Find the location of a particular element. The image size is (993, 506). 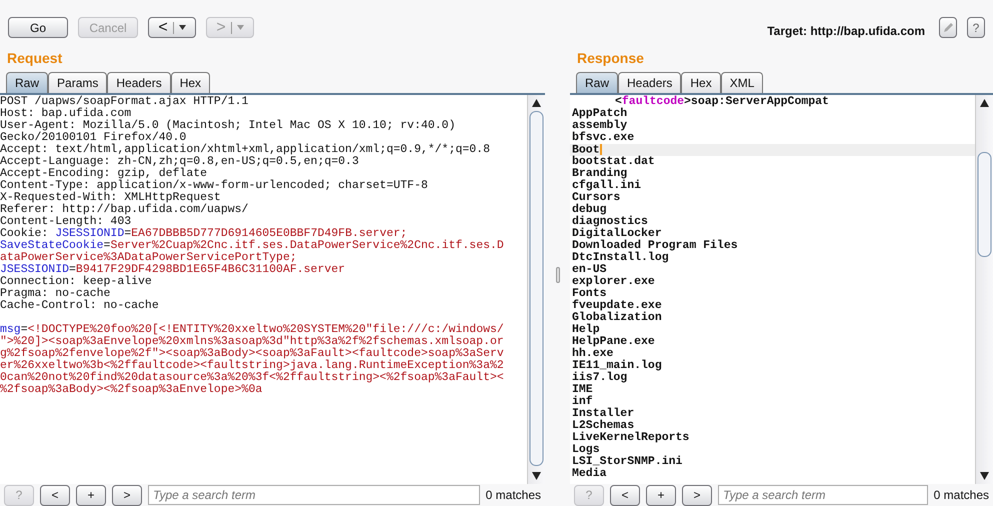

history-button: < is located at coordinates (172, 27).